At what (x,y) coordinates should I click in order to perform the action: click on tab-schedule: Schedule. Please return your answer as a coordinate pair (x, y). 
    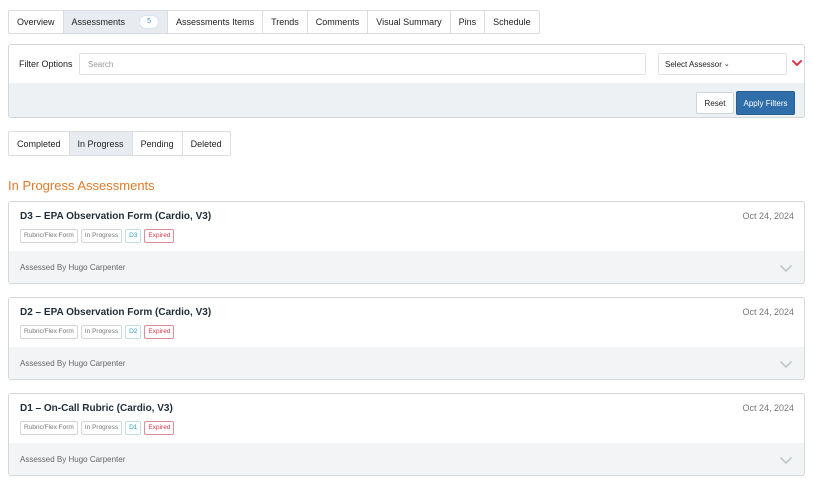
    Looking at the image, I should click on (512, 22).